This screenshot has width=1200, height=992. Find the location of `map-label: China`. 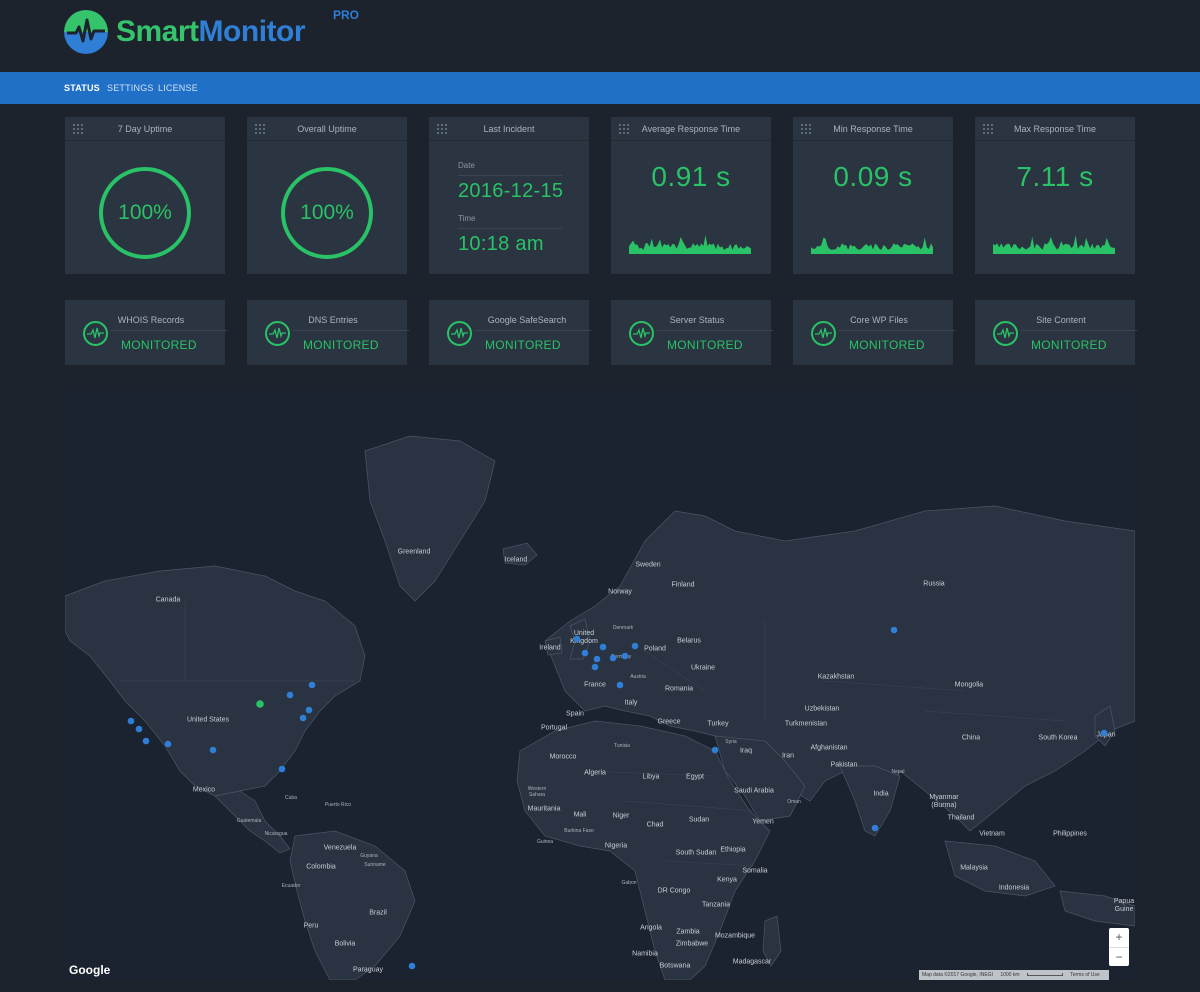

map-label: China is located at coordinates (971, 738).